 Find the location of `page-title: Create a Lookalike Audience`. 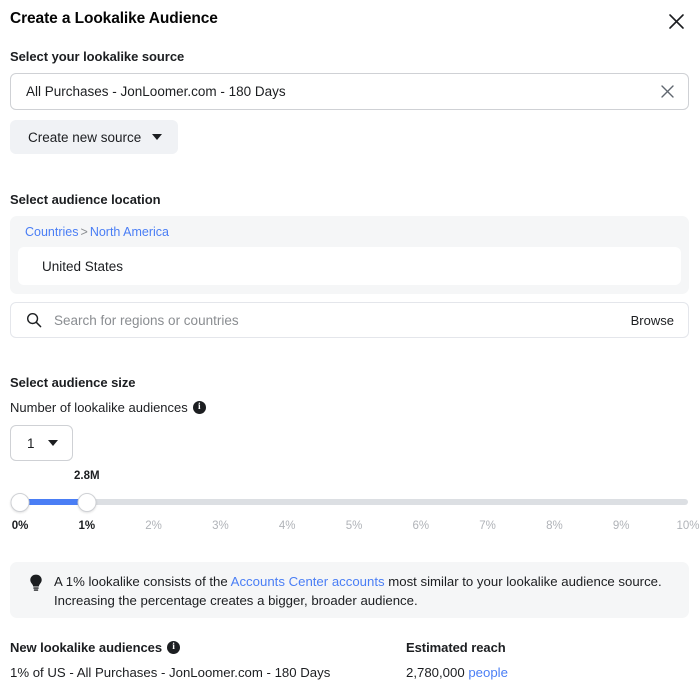

page-title: Create a Lookalike Audience is located at coordinates (114, 18).